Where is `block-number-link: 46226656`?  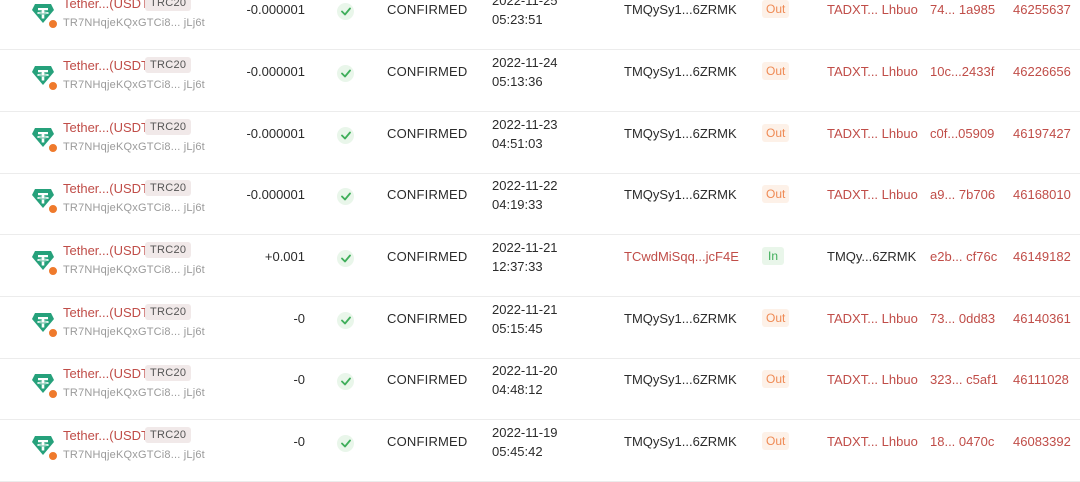 block-number-link: 46226656 is located at coordinates (1042, 71).